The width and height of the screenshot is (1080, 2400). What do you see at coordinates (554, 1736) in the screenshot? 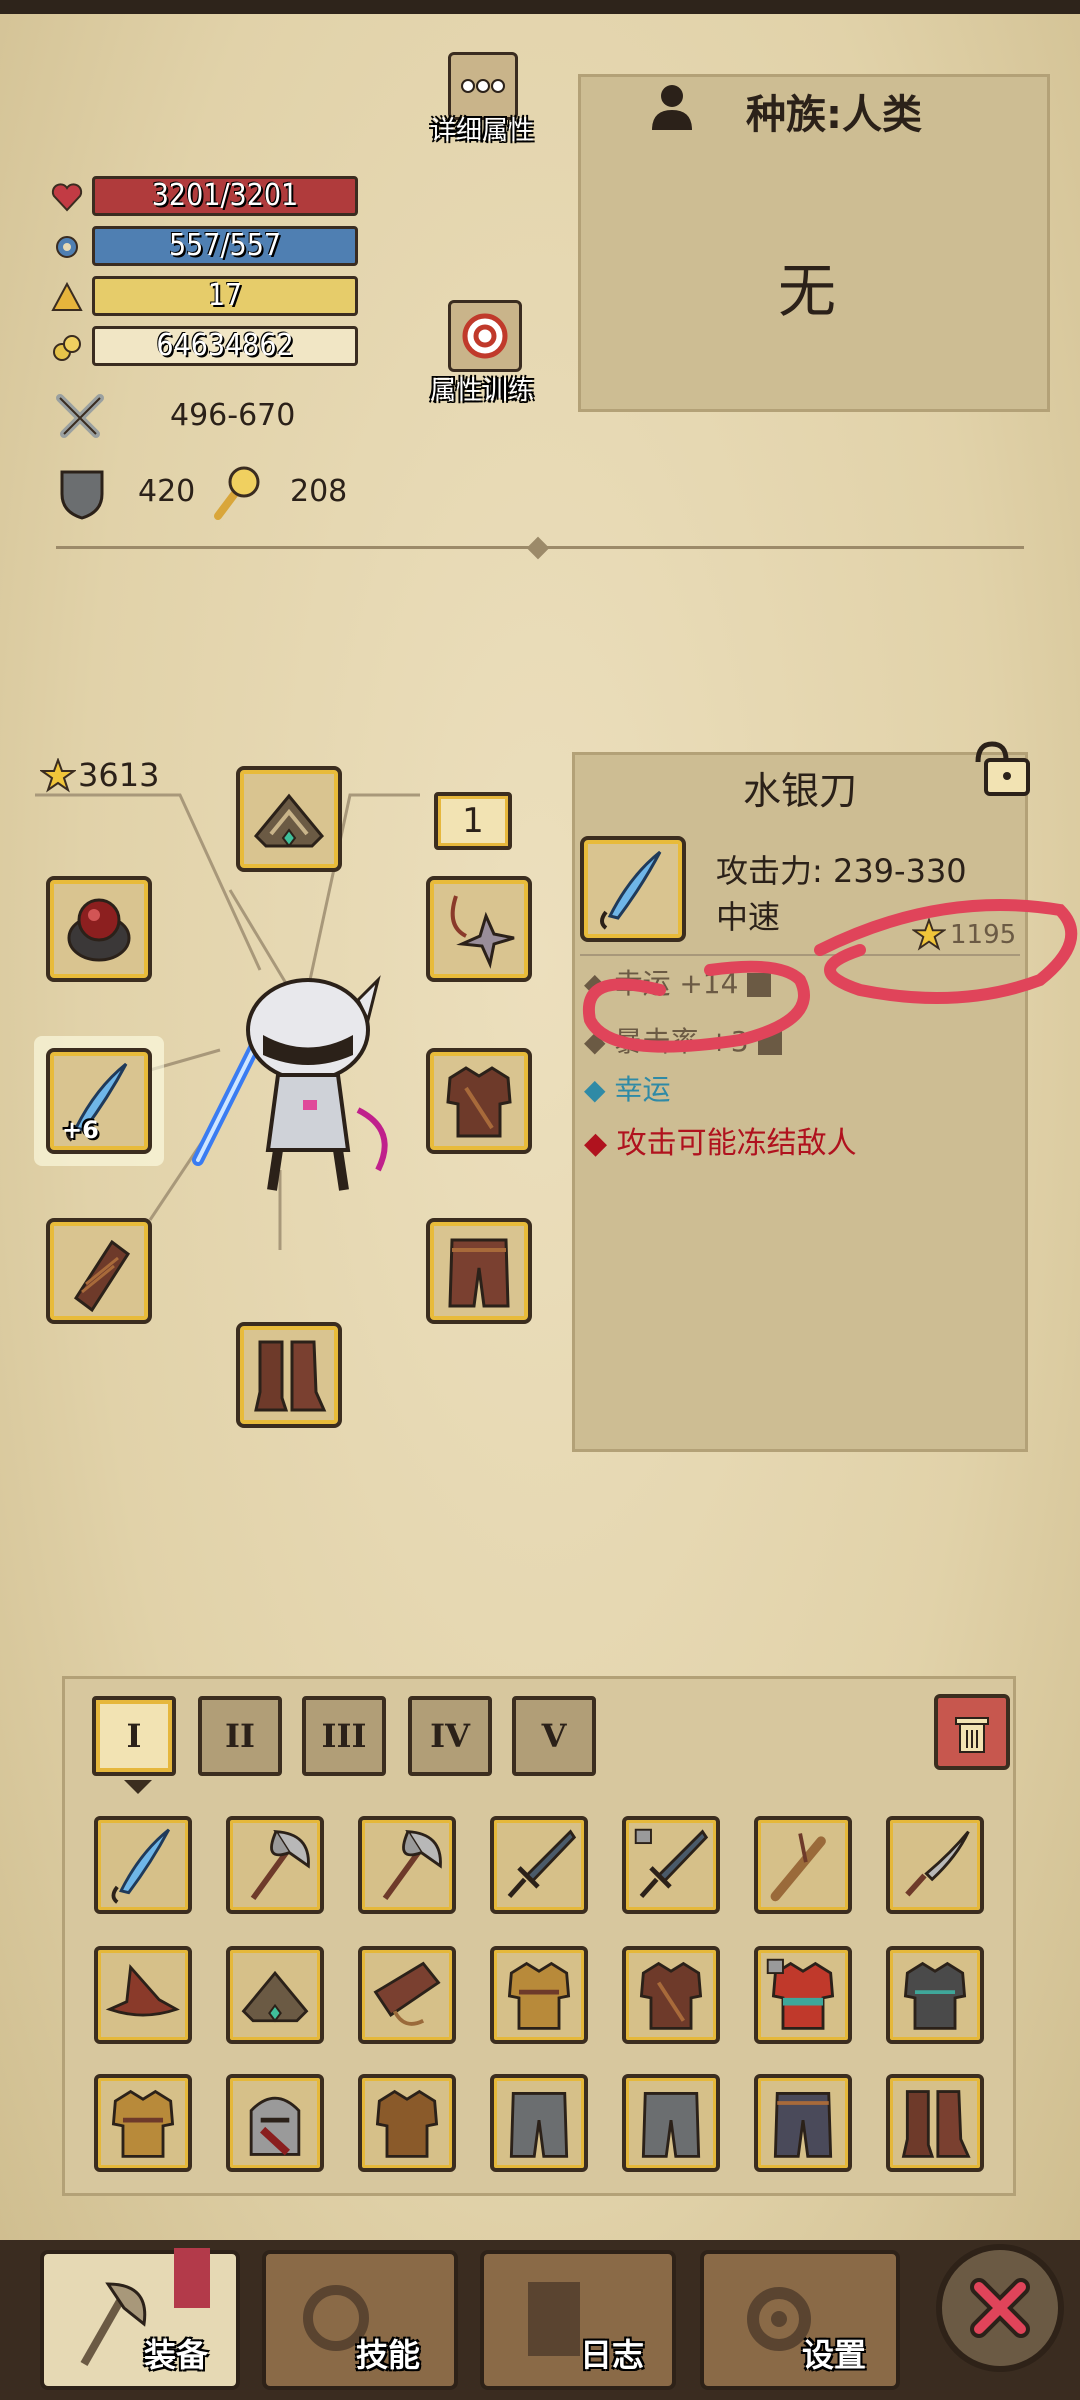
I see `inventory-tab-5: V` at bounding box center [554, 1736].